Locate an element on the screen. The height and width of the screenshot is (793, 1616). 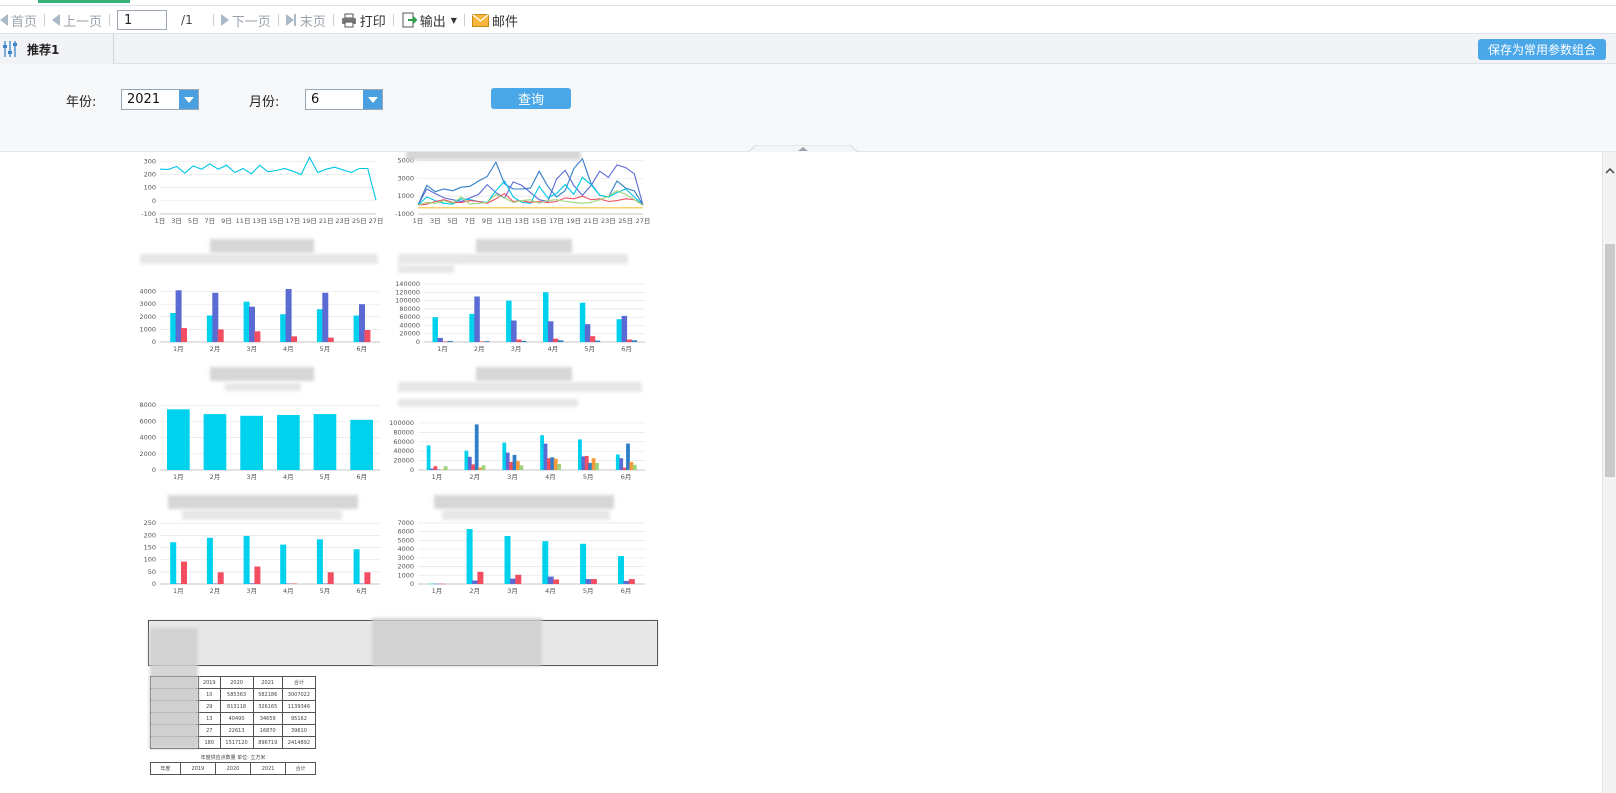
y-tick-label: 40000 is located at coordinates (403, 451).